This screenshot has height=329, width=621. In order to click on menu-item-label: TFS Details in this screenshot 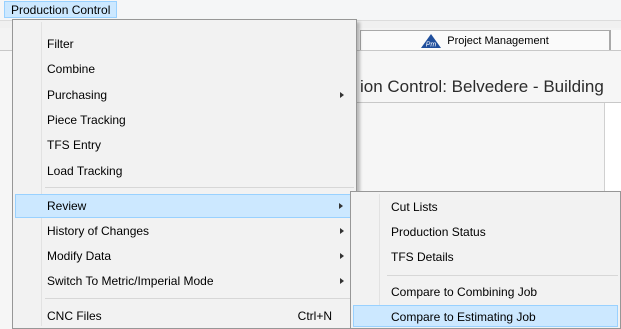, I will do `click(422, 257)`.